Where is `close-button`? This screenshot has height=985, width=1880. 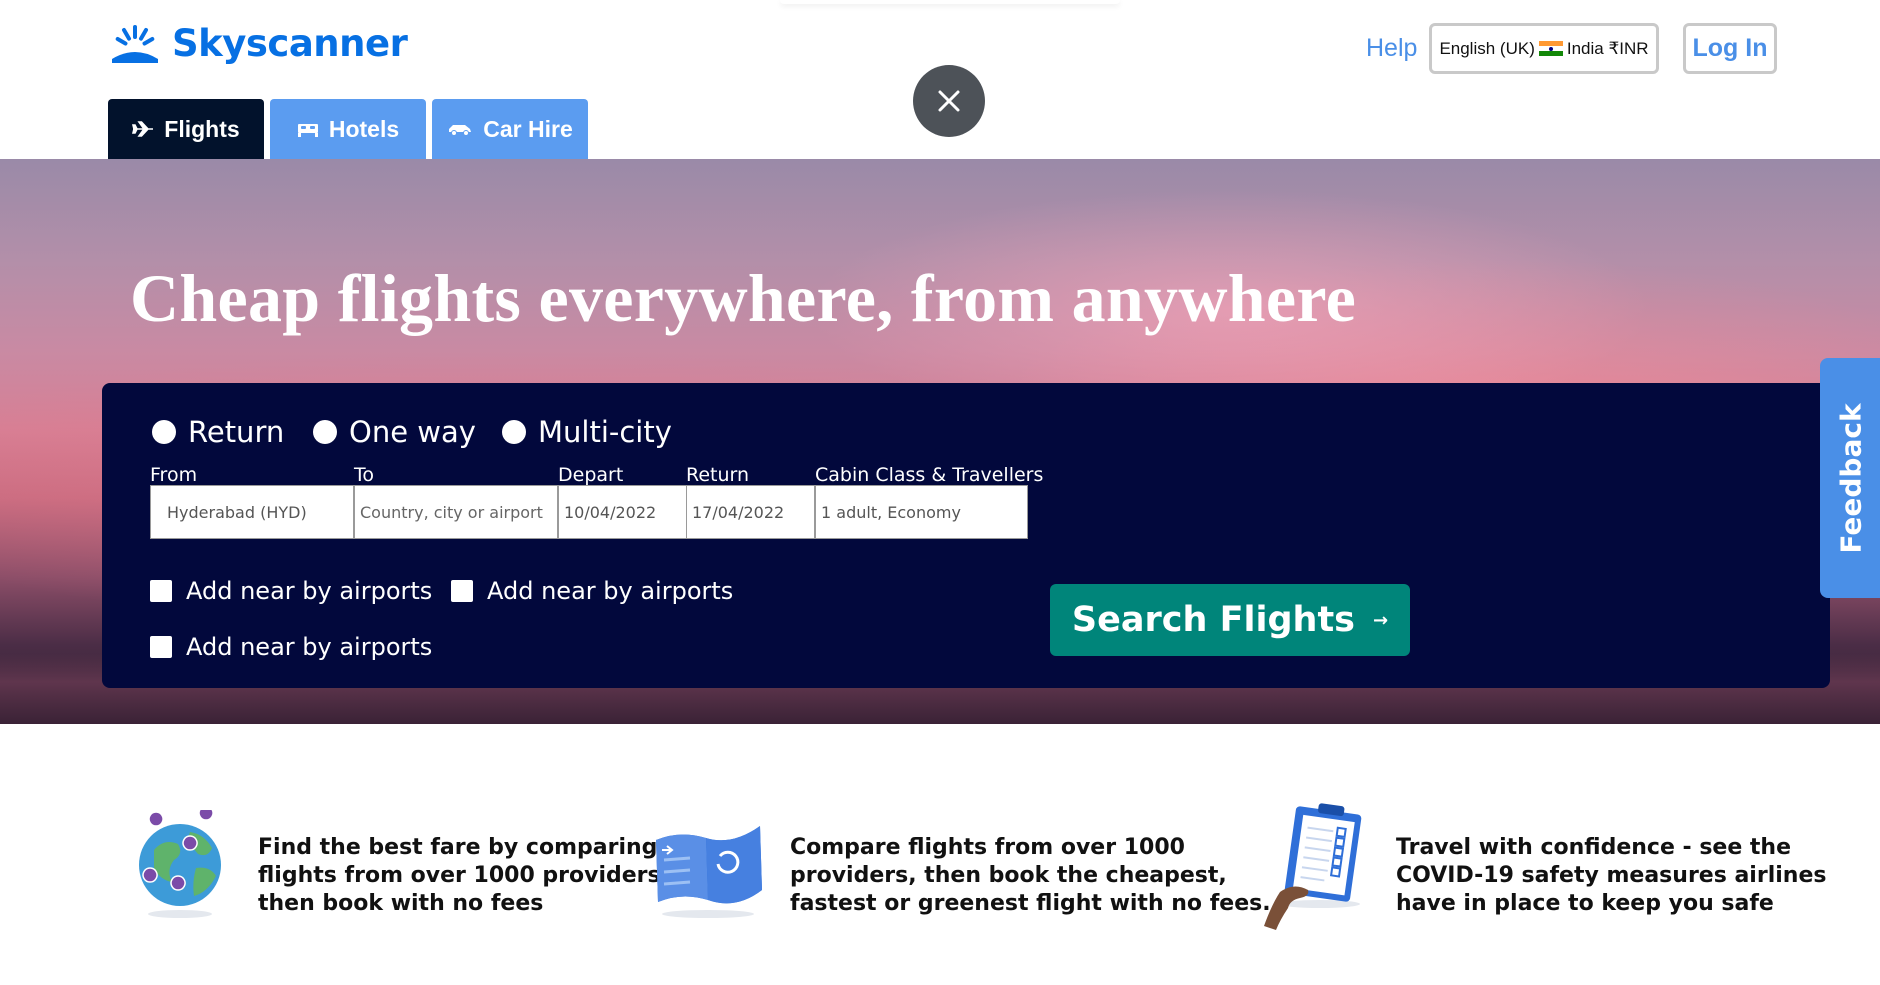 close-button is located at coordinates (949, 101).